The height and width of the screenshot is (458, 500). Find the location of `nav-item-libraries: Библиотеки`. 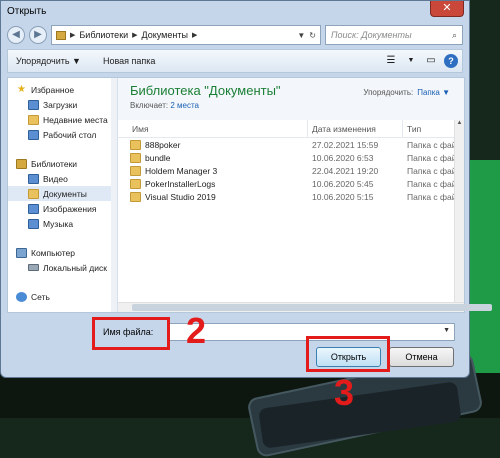

nav-item-libraries: Библиотеки is located at coordinates (62, 163).